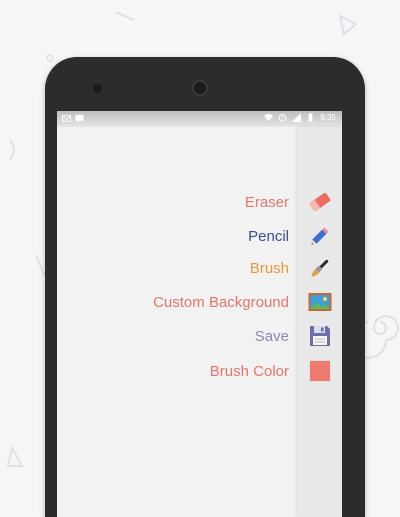 The height and width of the screenshot is (517, 400). I want to click on image-icon, so click(320, 302).